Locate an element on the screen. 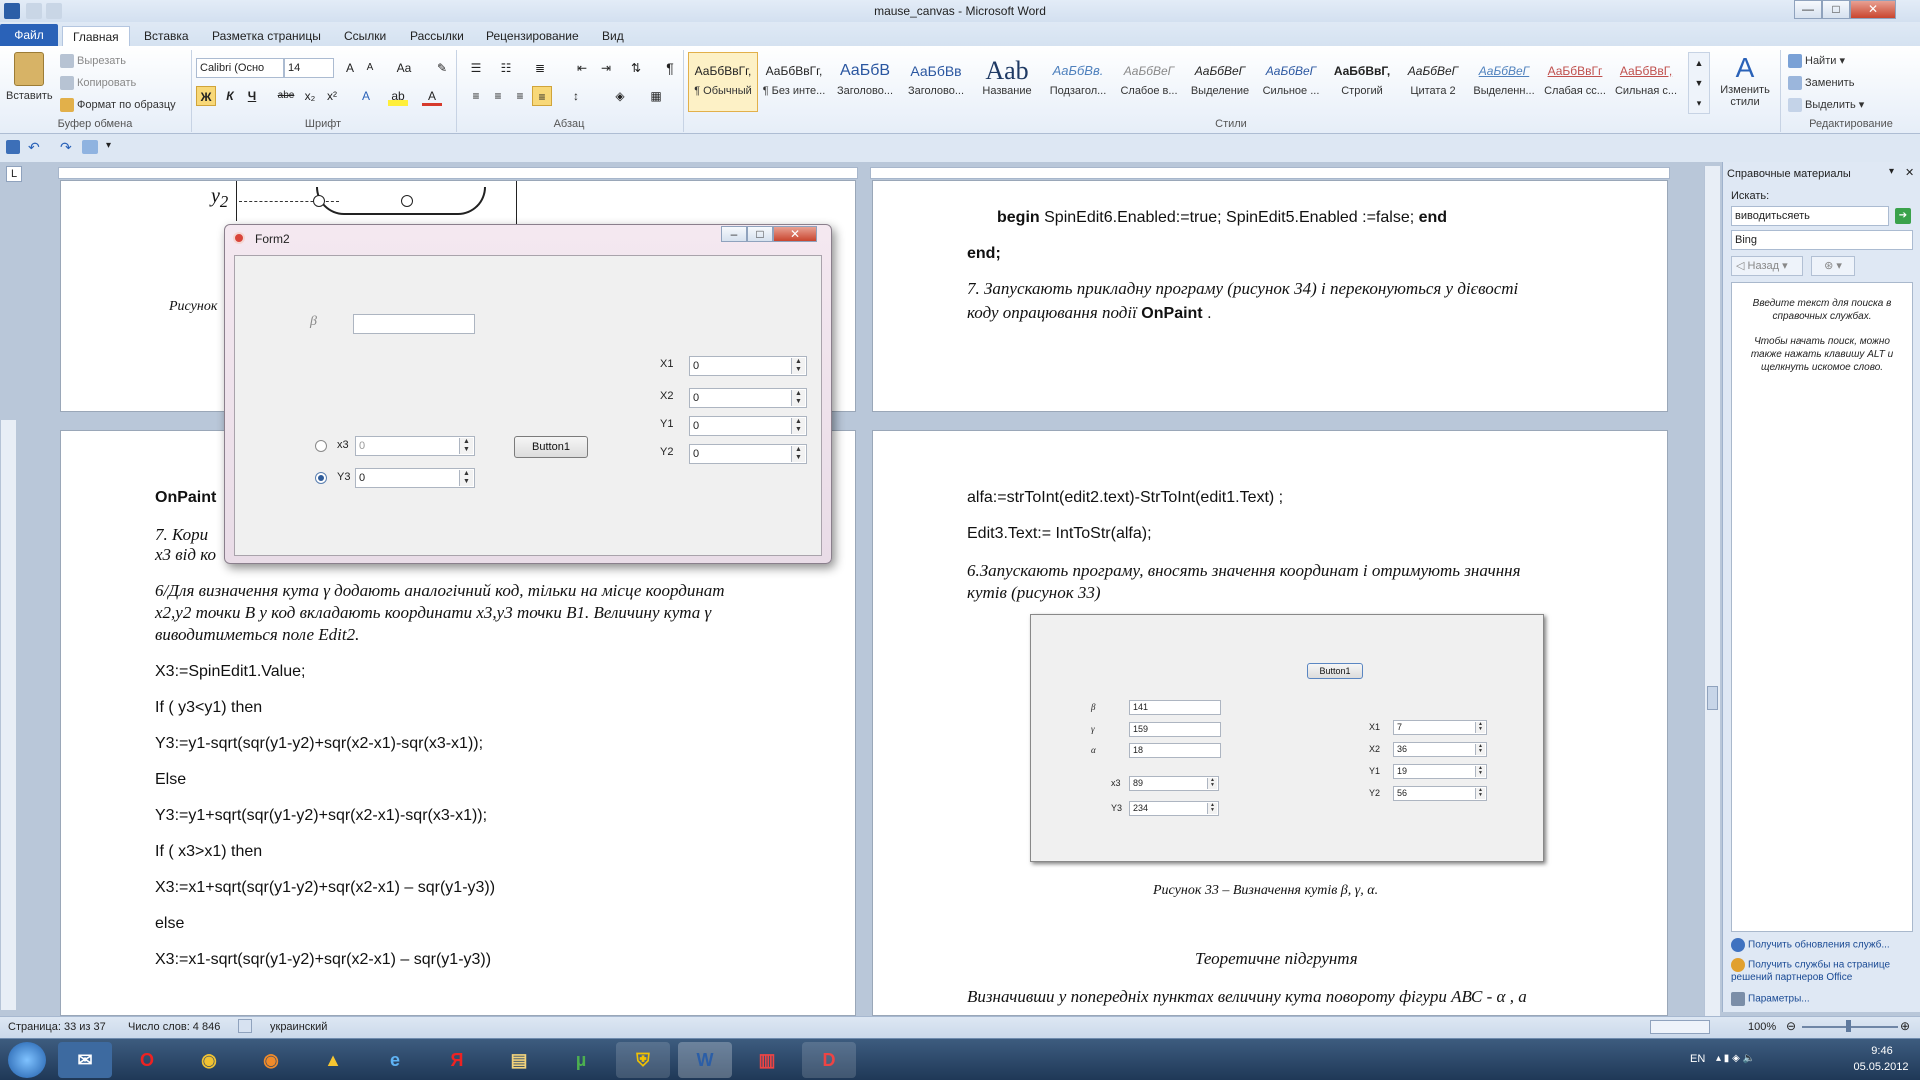 The height and width of the screenshot is (1080, 1920). explorer-app-icon: ▤ is located at coordinates (519, 1060).